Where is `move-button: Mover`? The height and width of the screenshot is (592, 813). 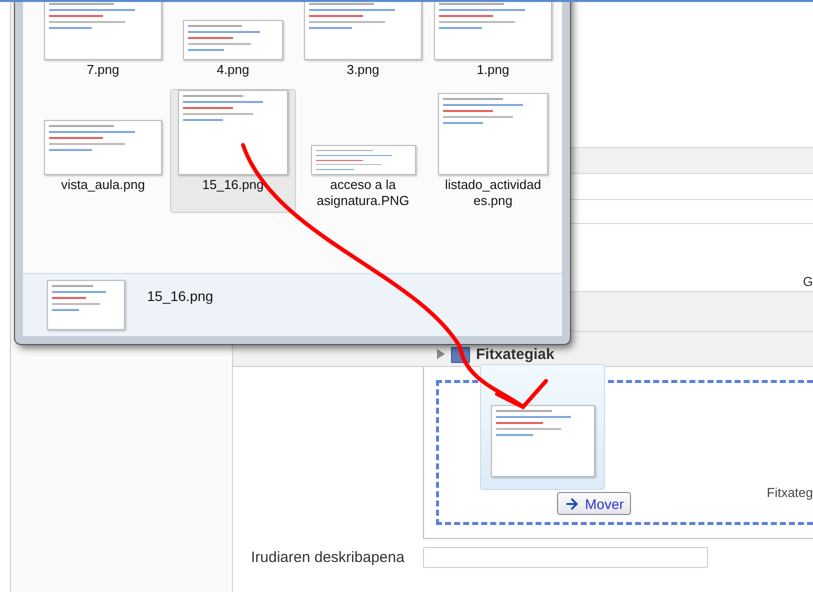 move-button: Mover is located at coordinates (594, 503).